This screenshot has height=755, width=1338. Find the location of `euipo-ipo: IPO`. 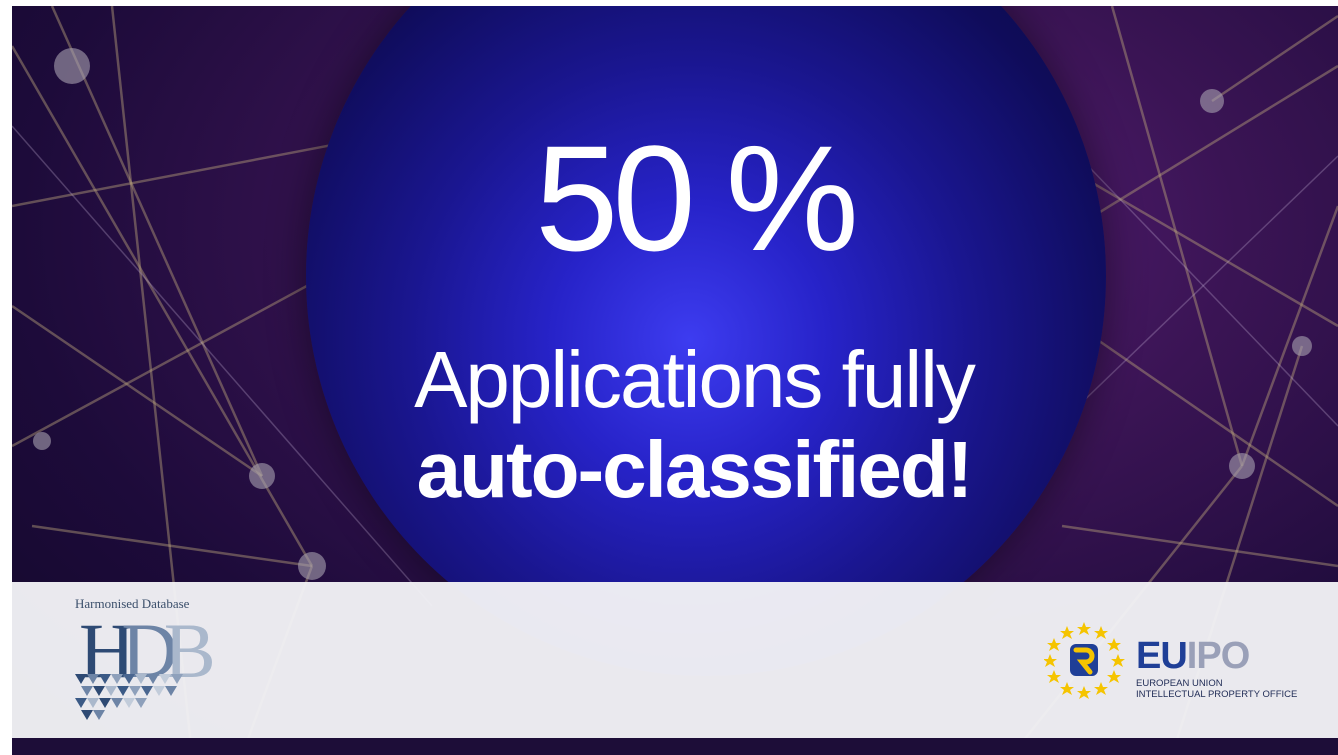

euipo-ipo: IPO is located at coordinates (1218, 656).